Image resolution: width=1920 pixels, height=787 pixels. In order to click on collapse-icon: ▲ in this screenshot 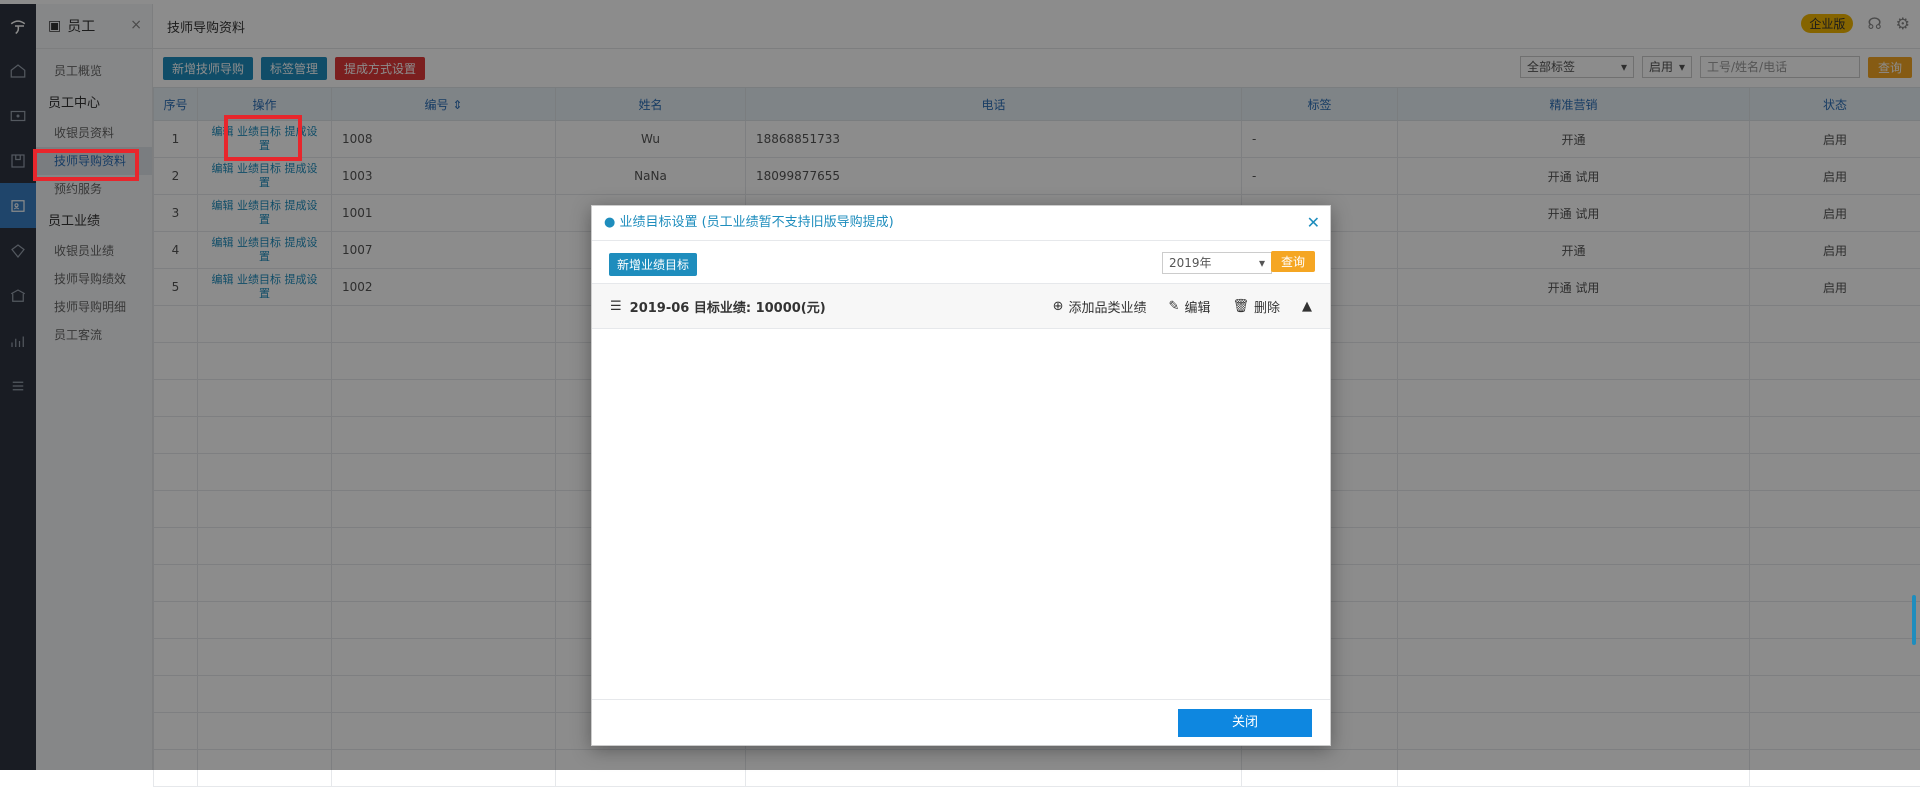, I will do `click(1307, 306)`.